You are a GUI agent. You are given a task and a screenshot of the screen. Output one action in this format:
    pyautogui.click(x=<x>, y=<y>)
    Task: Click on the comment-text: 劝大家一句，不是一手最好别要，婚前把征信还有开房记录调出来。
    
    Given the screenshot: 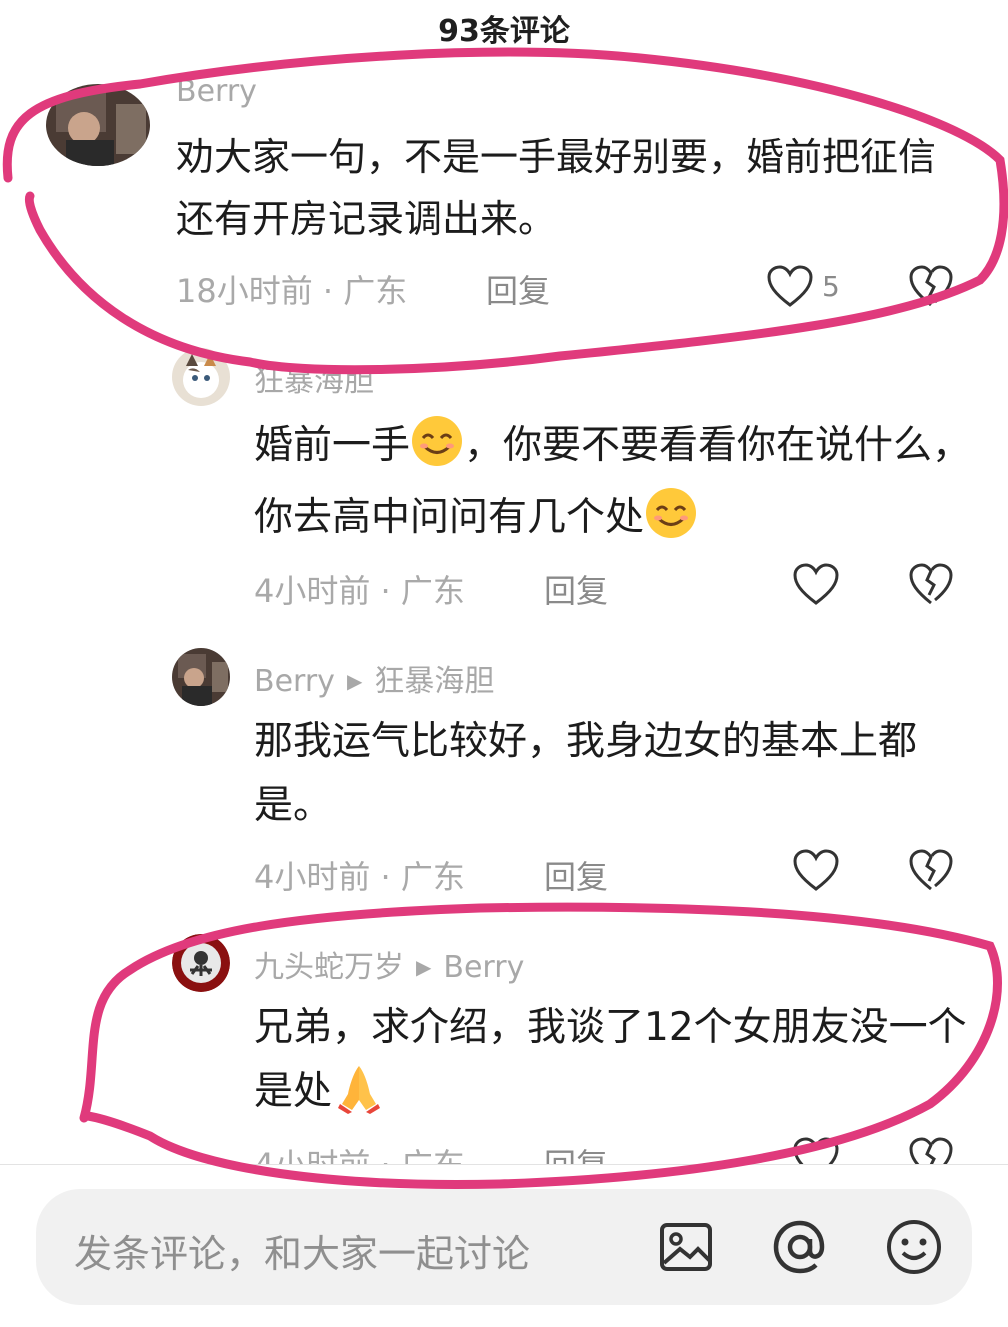 What is the action you would take?
    pyautogui.click(x=556, y=188)
    